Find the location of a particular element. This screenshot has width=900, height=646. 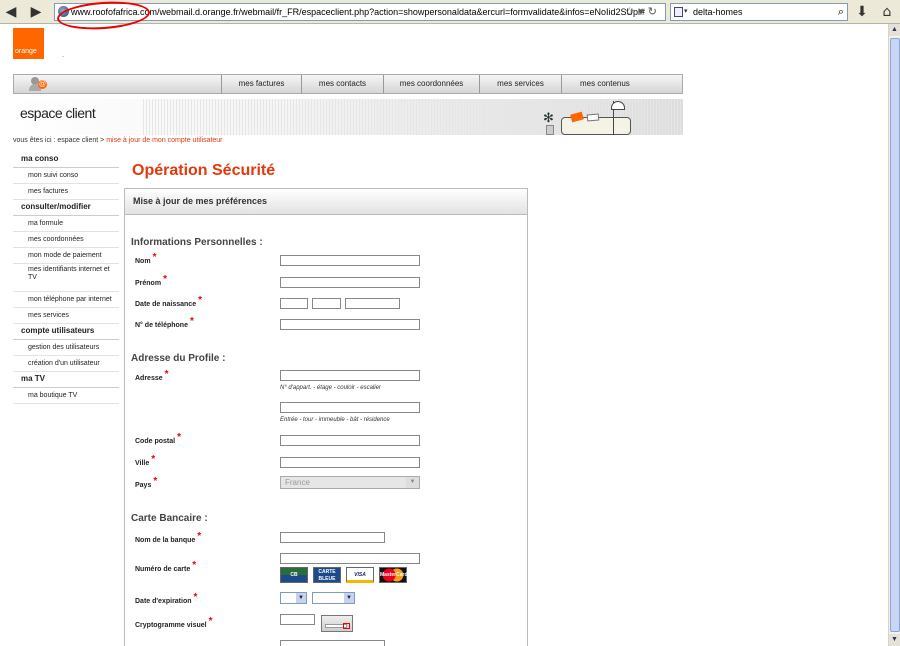

espace-client-banner: espace client ✻ is located at coordinates (348, 117).